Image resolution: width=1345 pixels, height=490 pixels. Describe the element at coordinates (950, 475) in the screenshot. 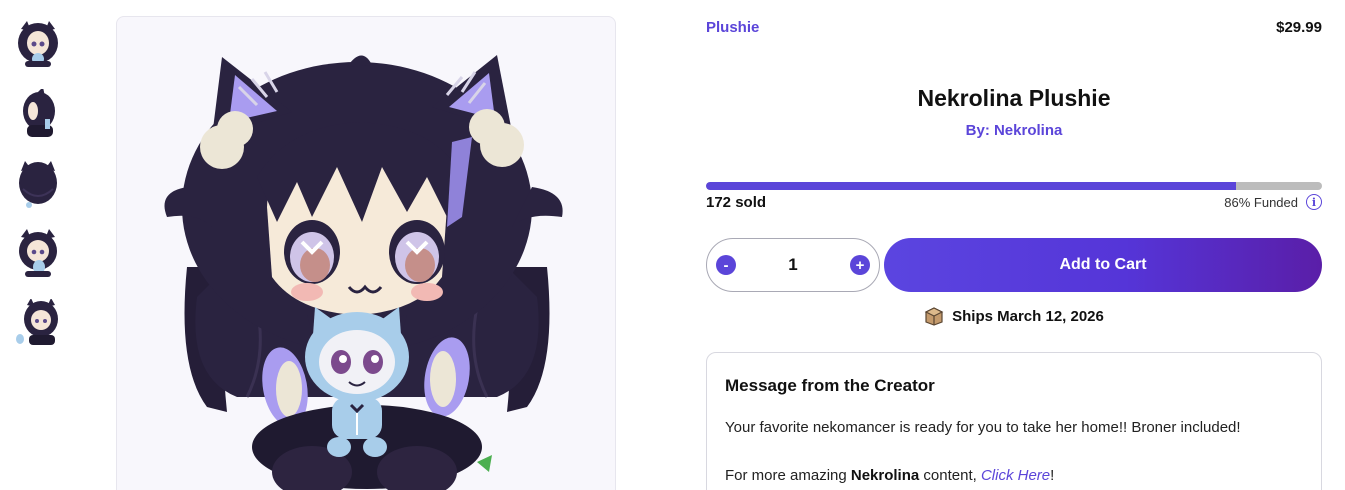

I see `more-middle: content,` at that location.